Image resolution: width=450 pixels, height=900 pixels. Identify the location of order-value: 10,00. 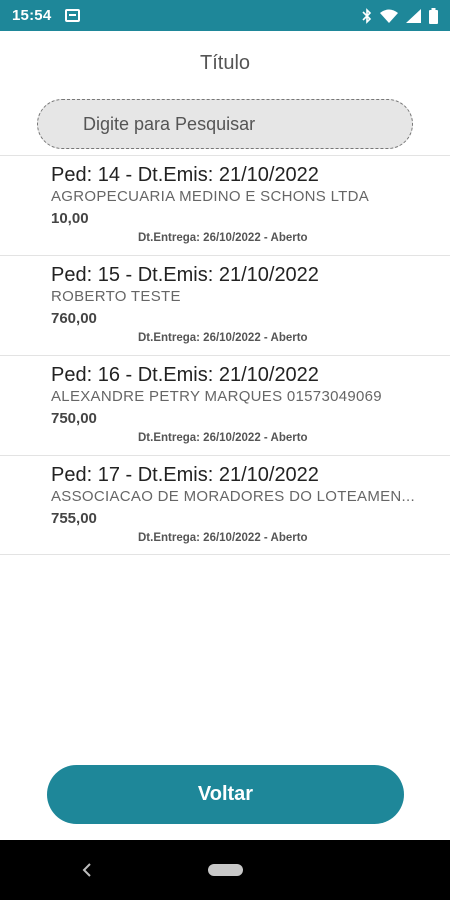
(70, 218).